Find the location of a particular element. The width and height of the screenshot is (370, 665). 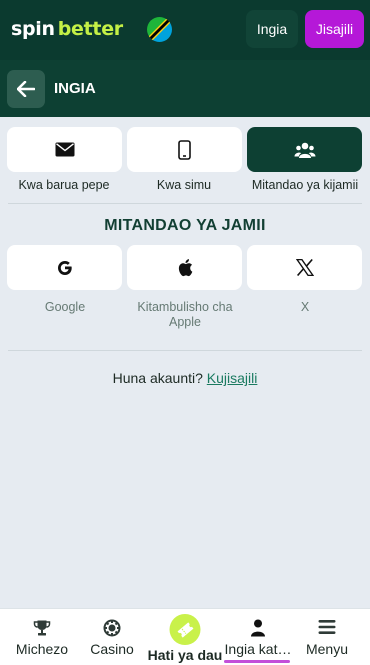

tab-phone is located at coordinates (184, 149).